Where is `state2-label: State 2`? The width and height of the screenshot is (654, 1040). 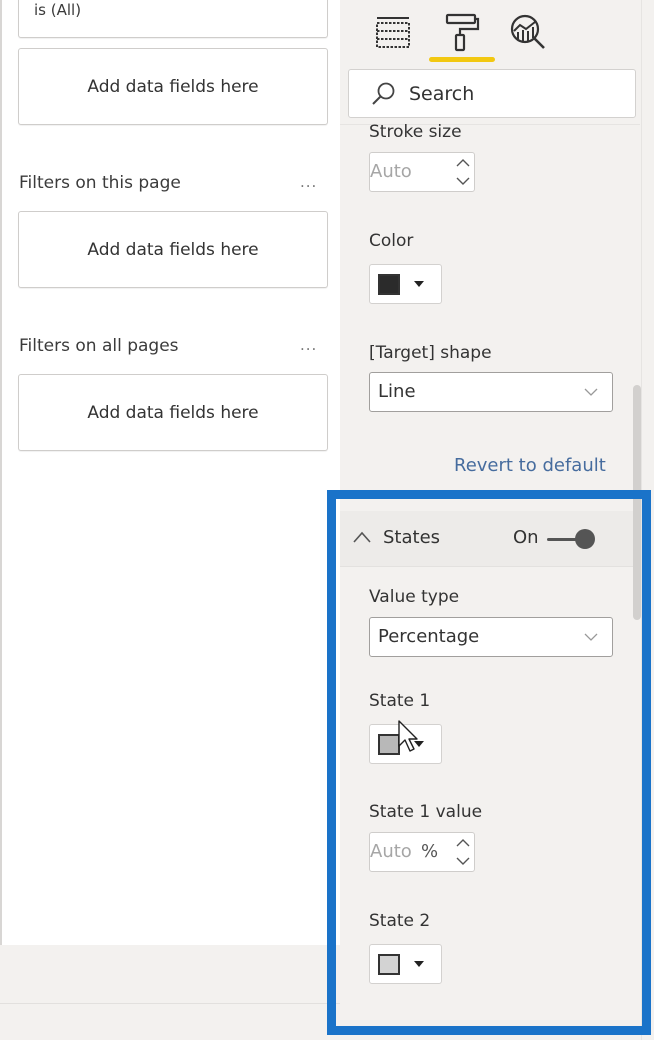
state2-label: State 2 is located at coordinates (400, 921).